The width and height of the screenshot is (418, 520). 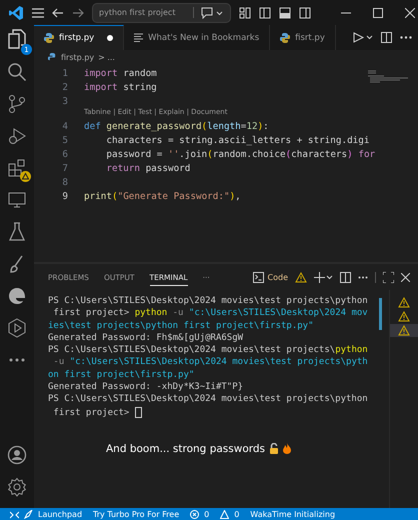 What do you see at coordinates (240, 154) in the screenshot?
I see `code-line: password = ''.join(random.choice(characters) for` at bounding box center [240, 154].